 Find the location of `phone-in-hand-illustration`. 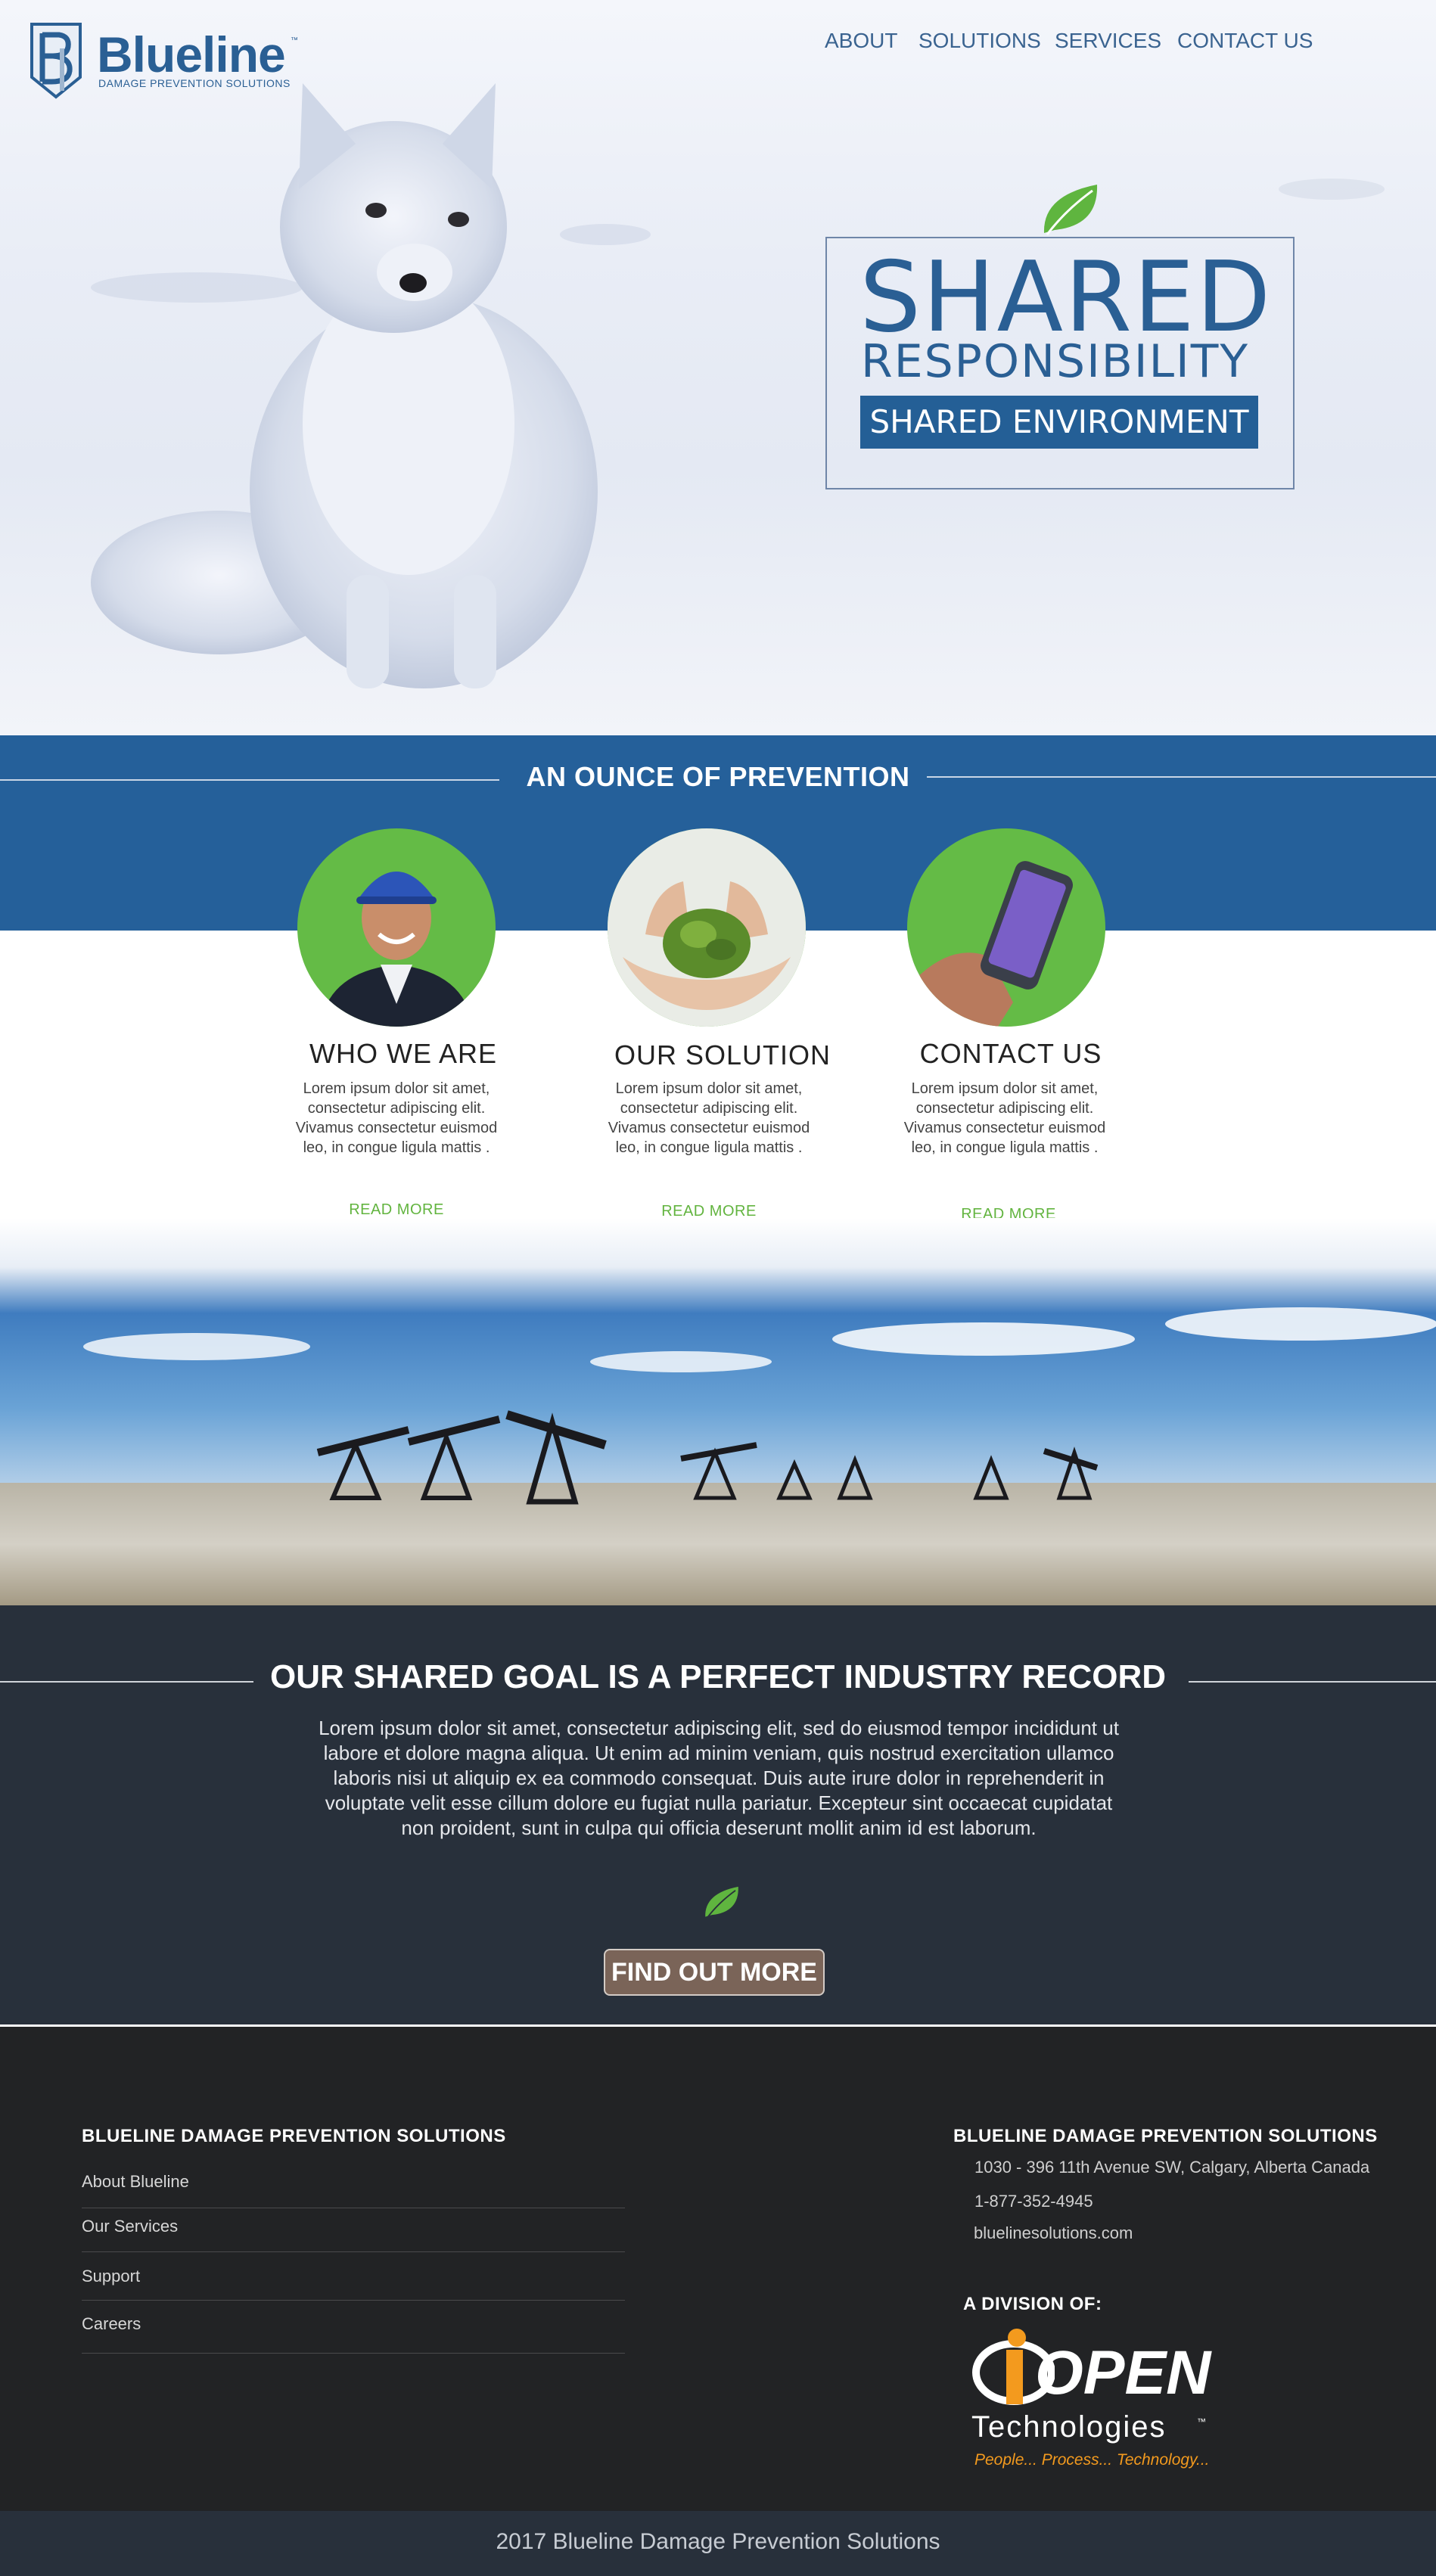

phone-in-hand-illustration is located at coordinates (994, 944).